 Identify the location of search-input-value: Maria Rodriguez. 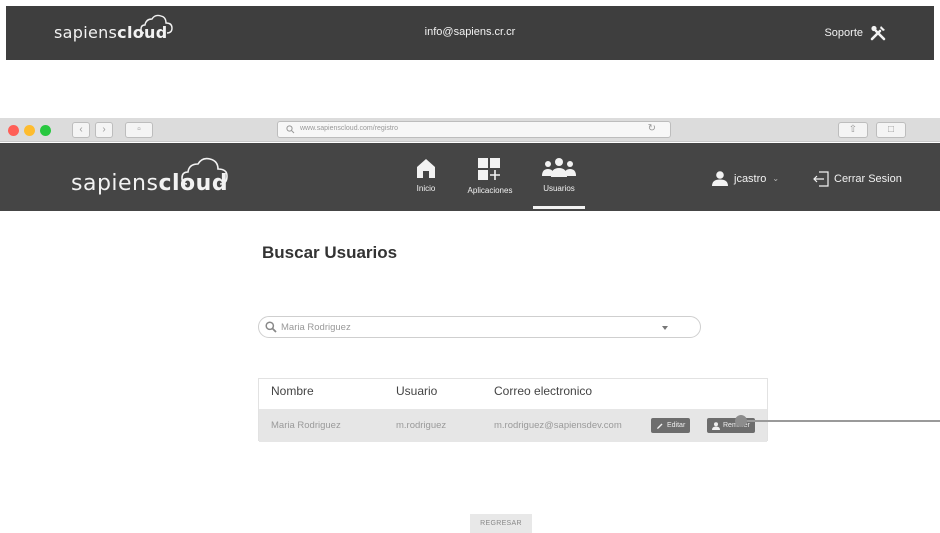
(316, 327).